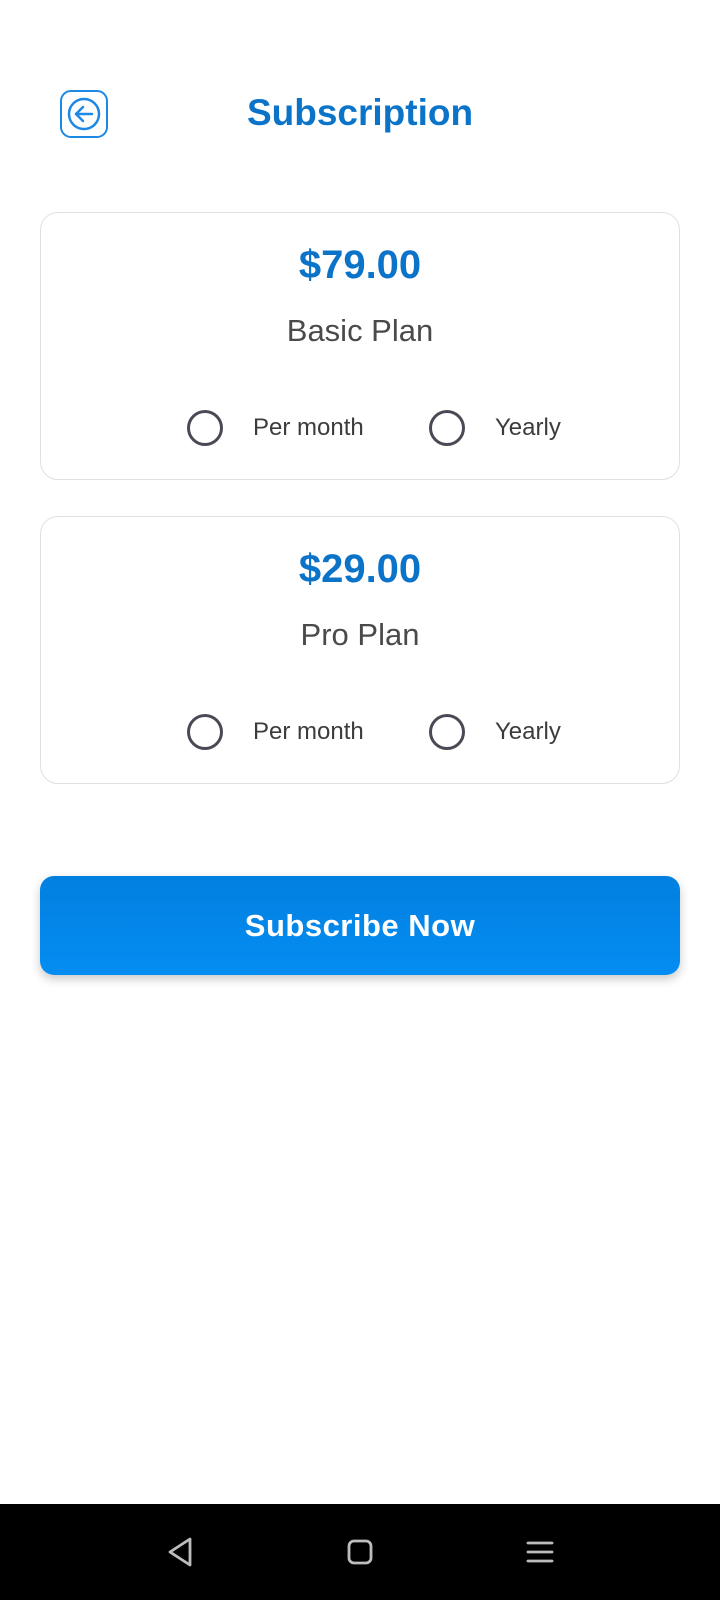  What do you see at coordinates (360, 925) in the screenshot?
I see `subscribe-now-button: Subscribe Now` at bounding box center [360, 925].